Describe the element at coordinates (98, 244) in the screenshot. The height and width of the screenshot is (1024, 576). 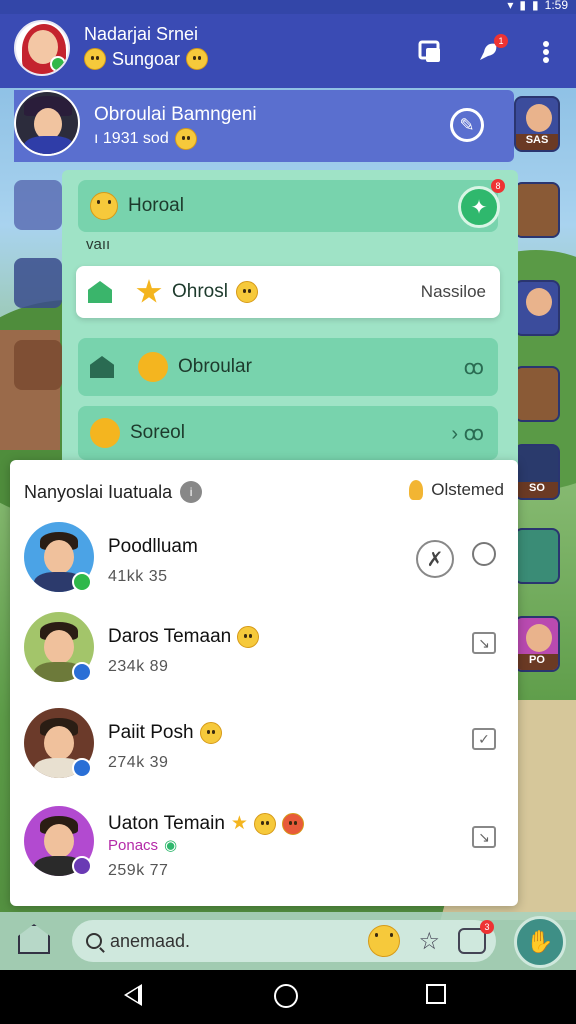
I see `menu-section-label: vaıı` at that location.